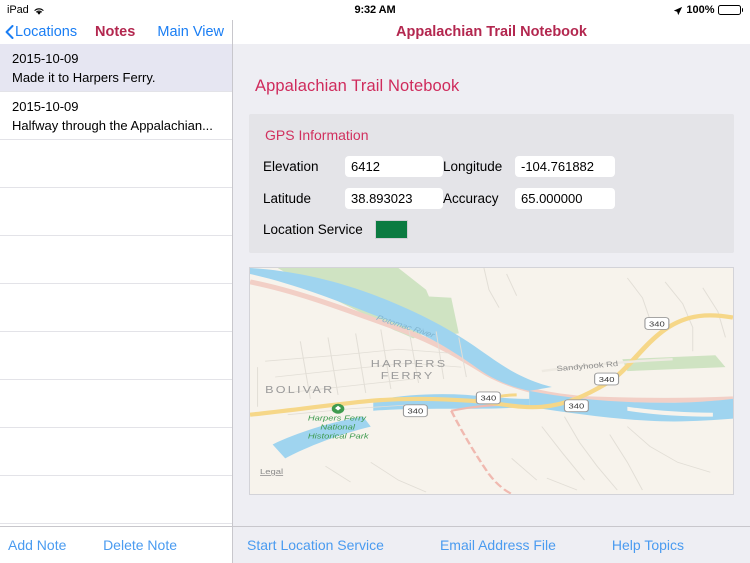  What do you see at coordinates (473, 166) in the screenshot?
I see `longitude-label: Longitude` at bounding box center [473, 166].